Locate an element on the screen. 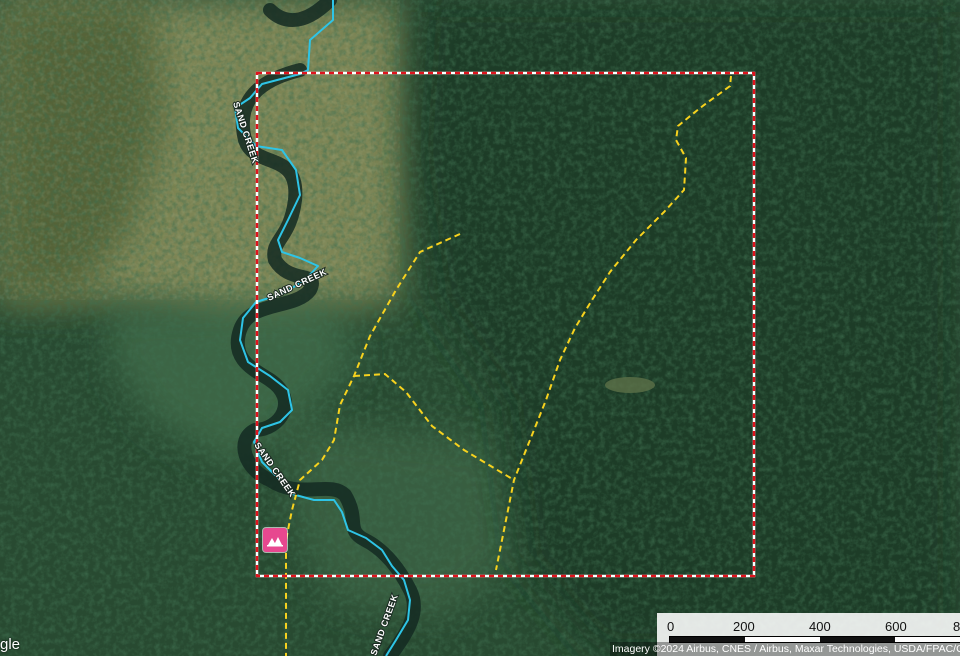 The image size is (960, 656). scale-tick: 8 is located at coordinates (956, 626).